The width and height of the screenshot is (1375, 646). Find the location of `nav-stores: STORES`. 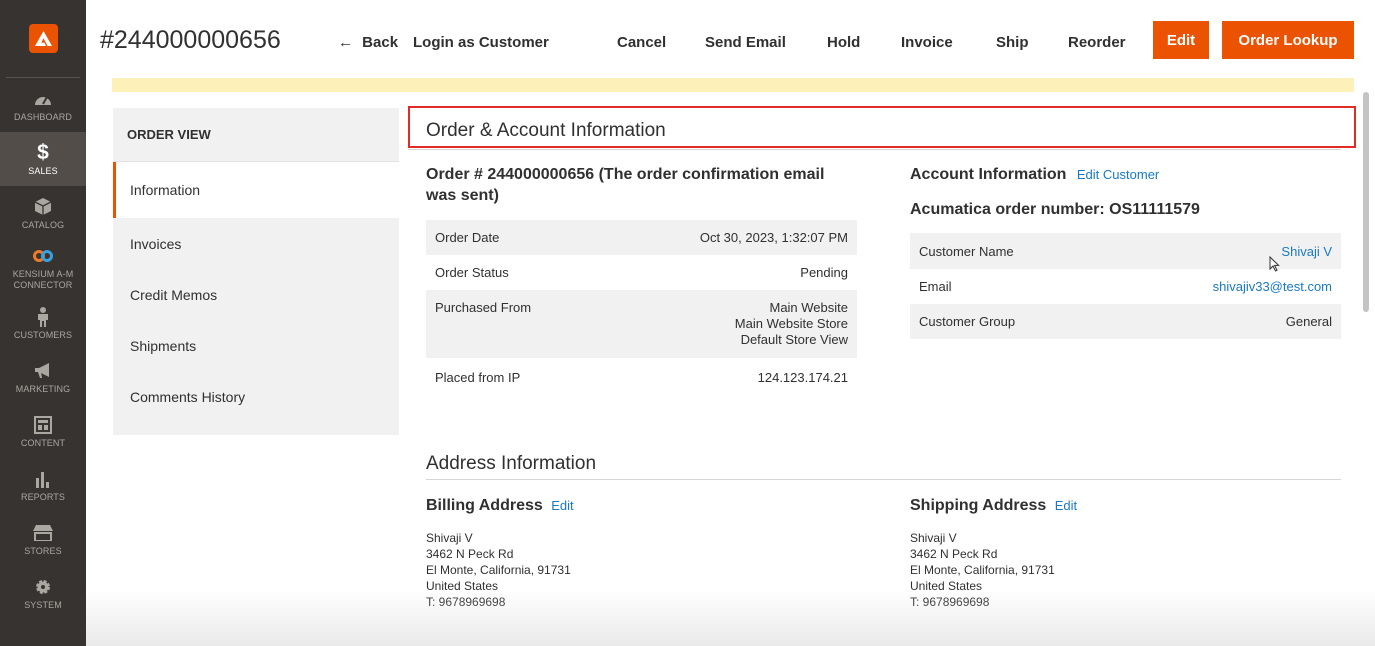

nav-stores: STORES is located at coordinates (43, 539).